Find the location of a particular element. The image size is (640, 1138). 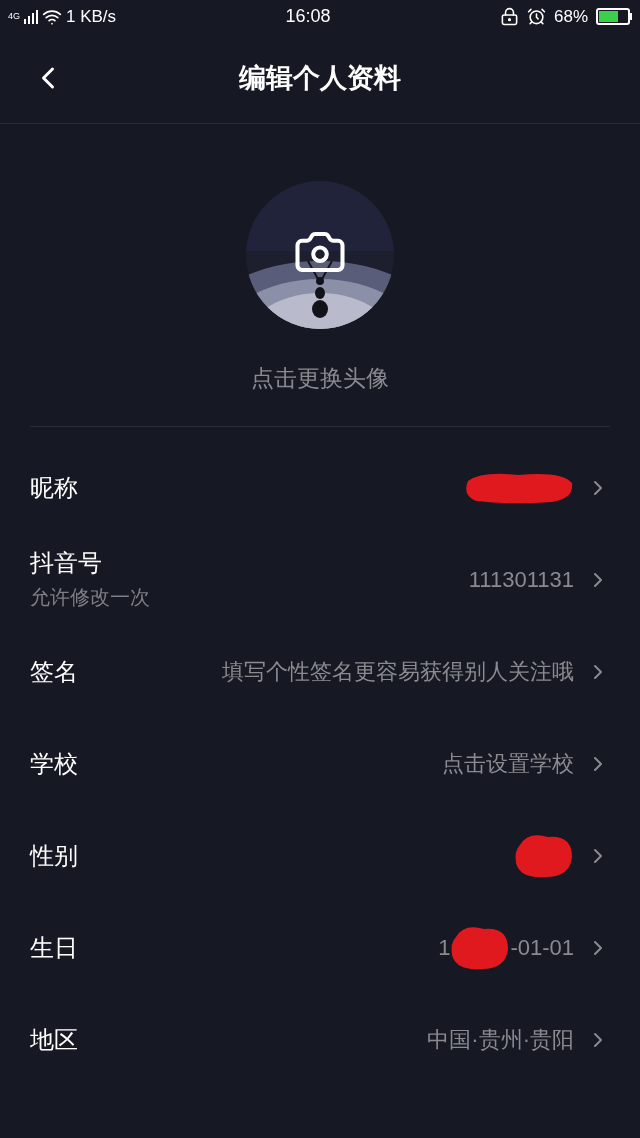

row-label: 地区 is located at coordinates (54, 1039).